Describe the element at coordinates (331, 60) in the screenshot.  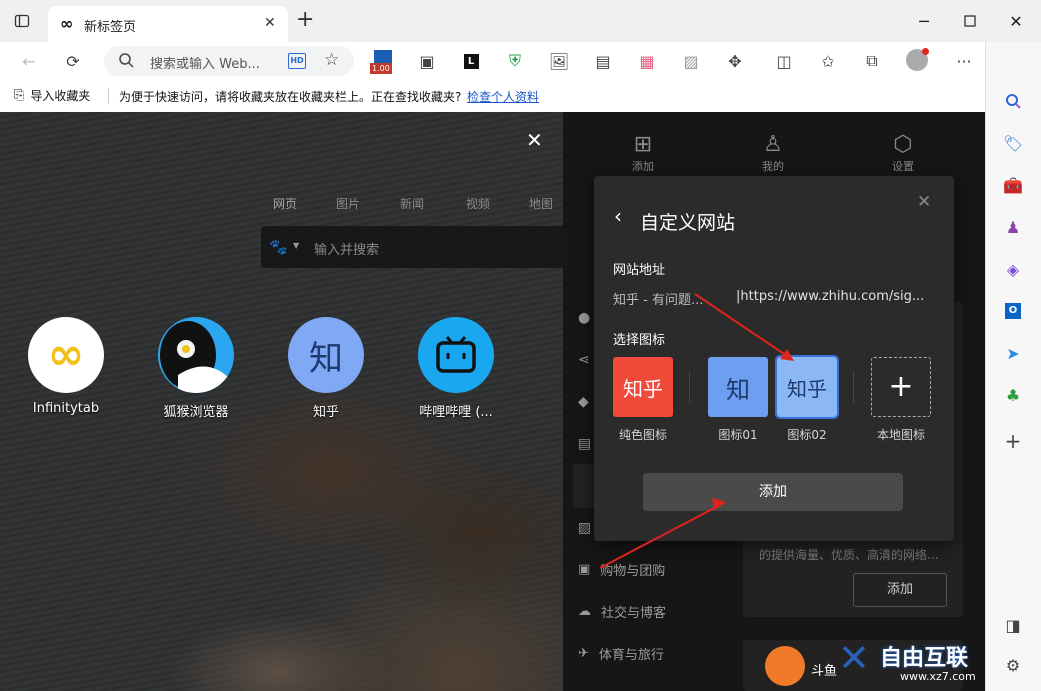
I see `favorite-star-icon: ☆` at that location.